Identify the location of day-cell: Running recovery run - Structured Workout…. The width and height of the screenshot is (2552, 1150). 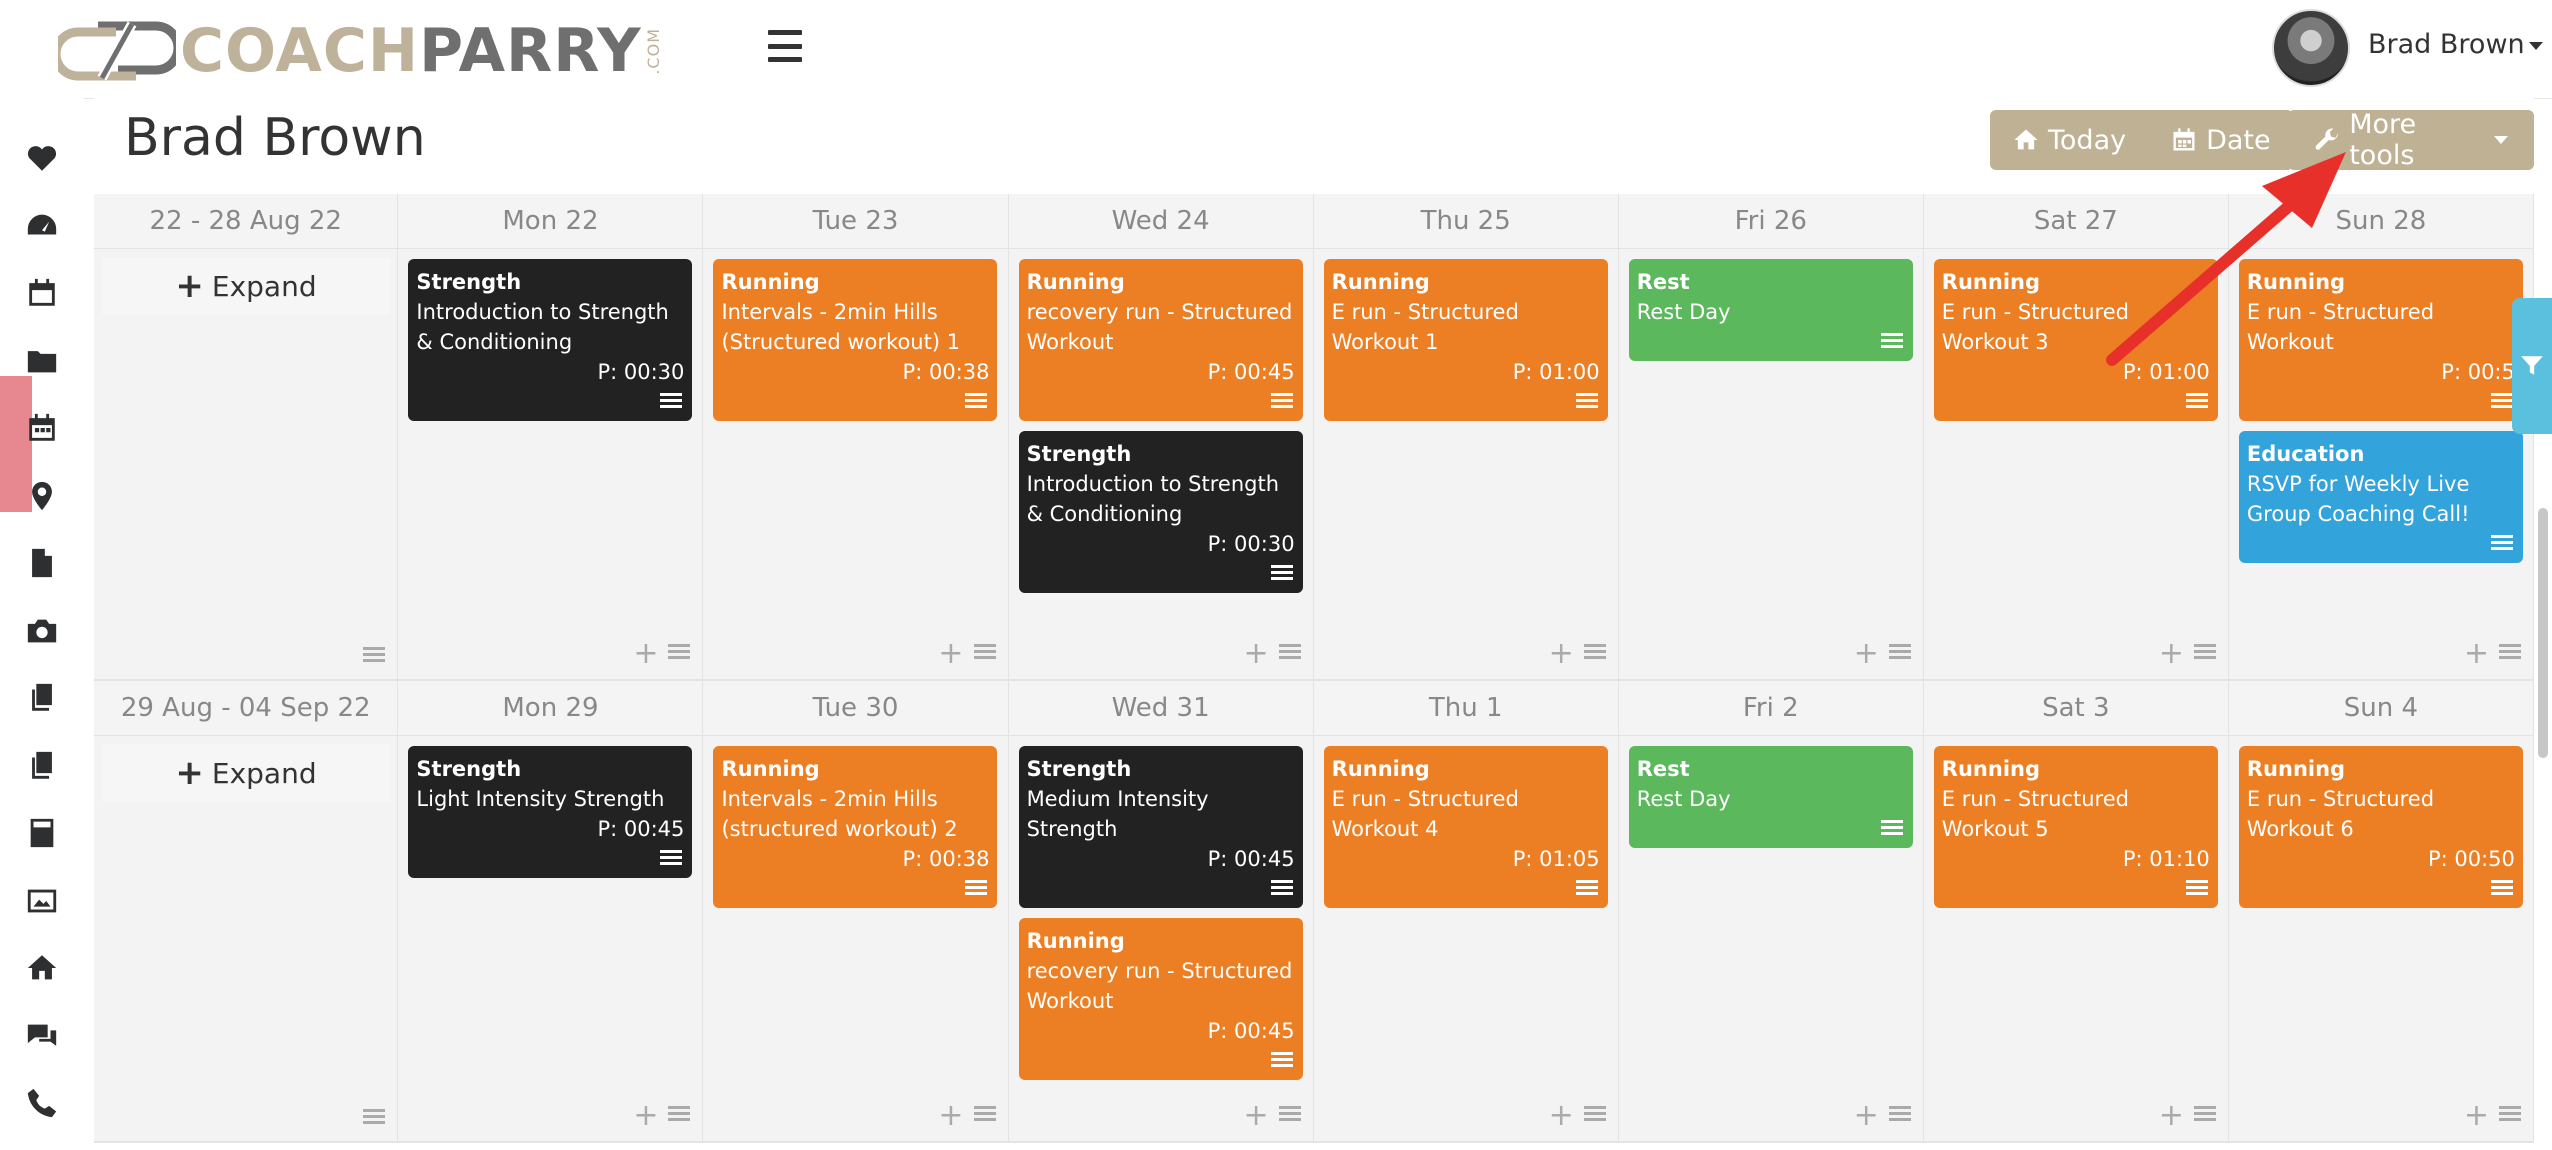
(1161, 464).